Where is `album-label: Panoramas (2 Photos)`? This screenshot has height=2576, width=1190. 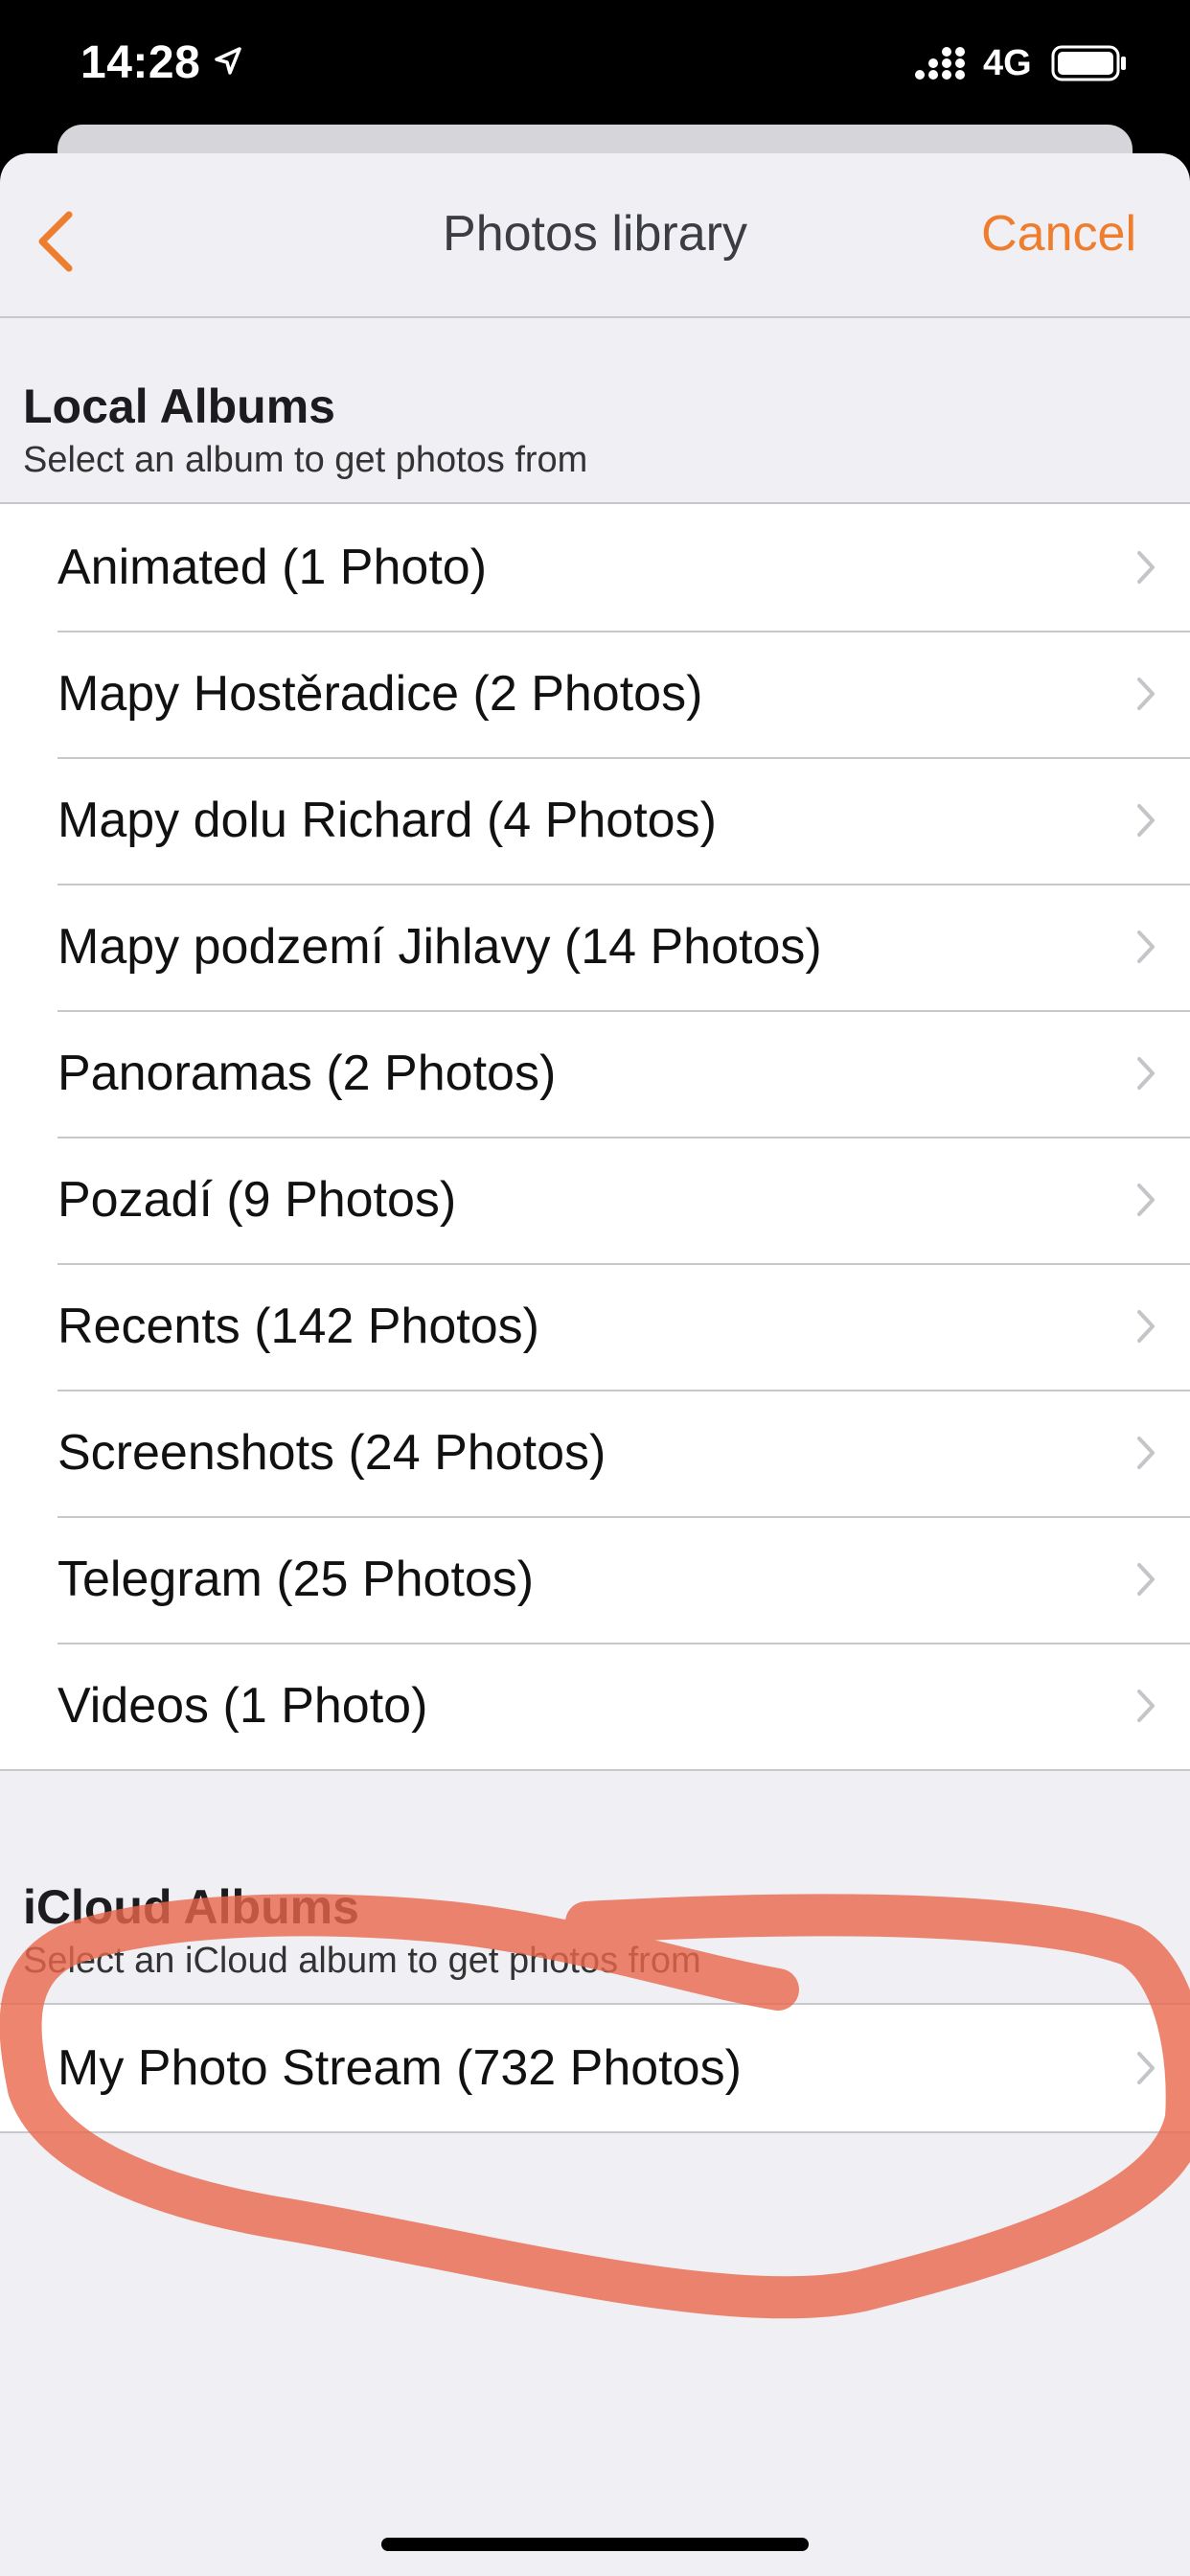
album-label: Panoramas (2 Photos) is located at coordinates (307, 1073).